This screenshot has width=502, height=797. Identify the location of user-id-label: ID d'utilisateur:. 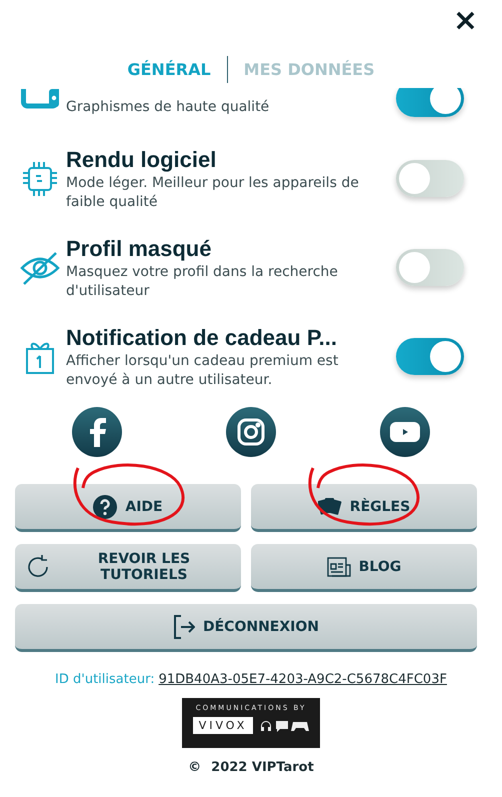
(105, 679).